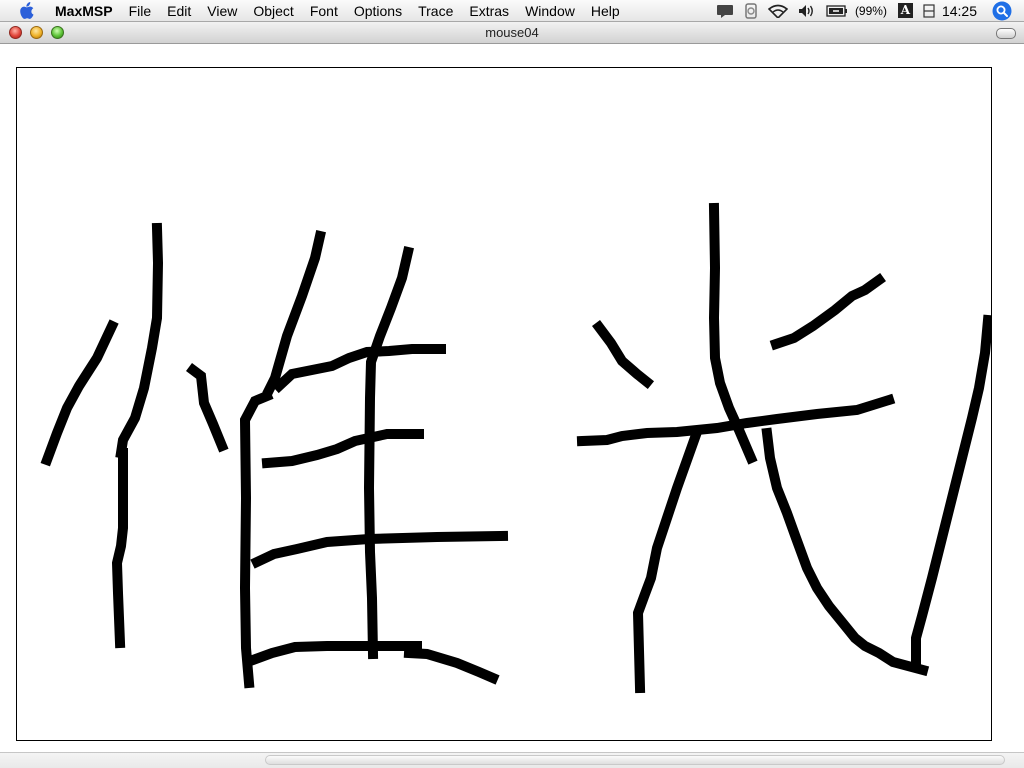 This screenshot has width=1024, height=768. What do you see at coordinates (635, 760) in the screenshot?
I see `horizontal-scroll-thumb` at bounding box center [635, 760].